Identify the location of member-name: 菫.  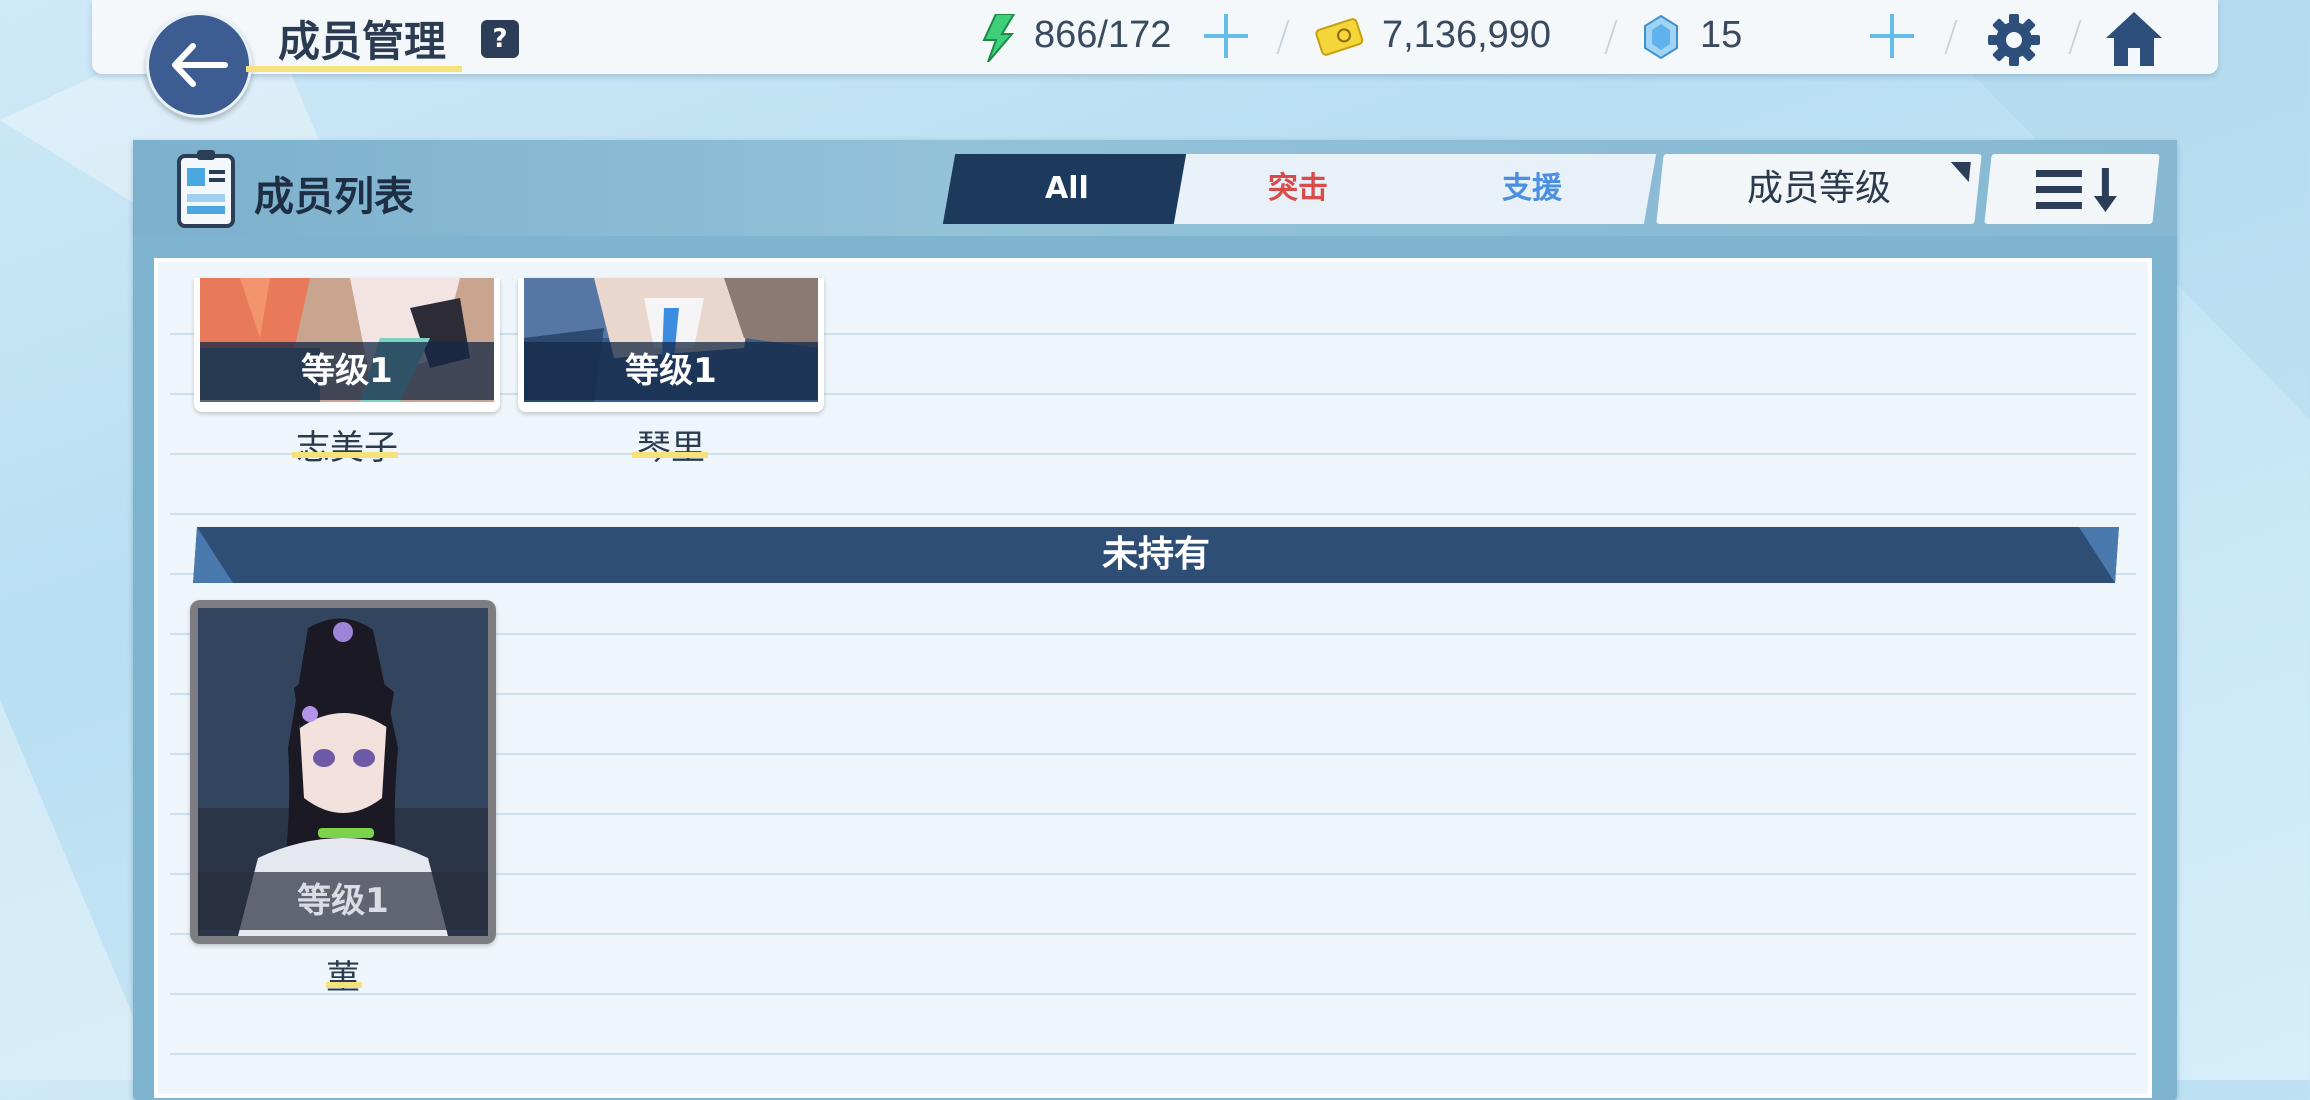
(343, 978).